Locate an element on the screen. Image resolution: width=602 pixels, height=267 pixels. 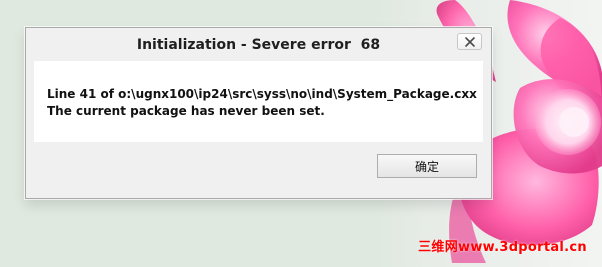
dialog-titlebar: Initialization - Severe error 68 is located at coordinates (258, 44).